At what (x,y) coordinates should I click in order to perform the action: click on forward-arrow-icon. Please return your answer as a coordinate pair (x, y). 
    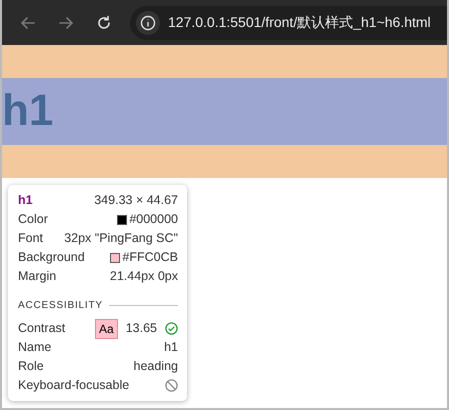
    Looking at the image, I should click on (66, 22).